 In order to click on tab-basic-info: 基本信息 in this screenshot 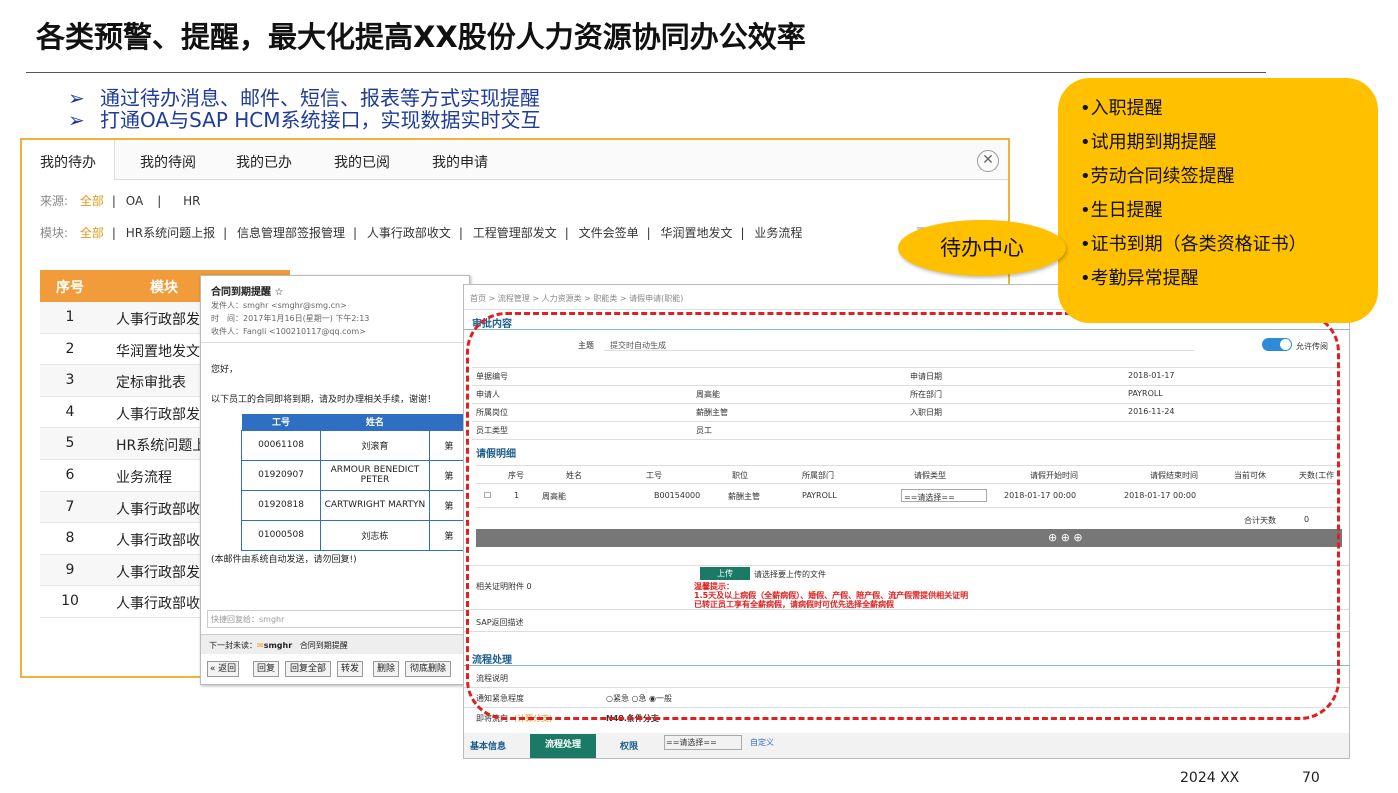, I will do `click(488, 745)`.